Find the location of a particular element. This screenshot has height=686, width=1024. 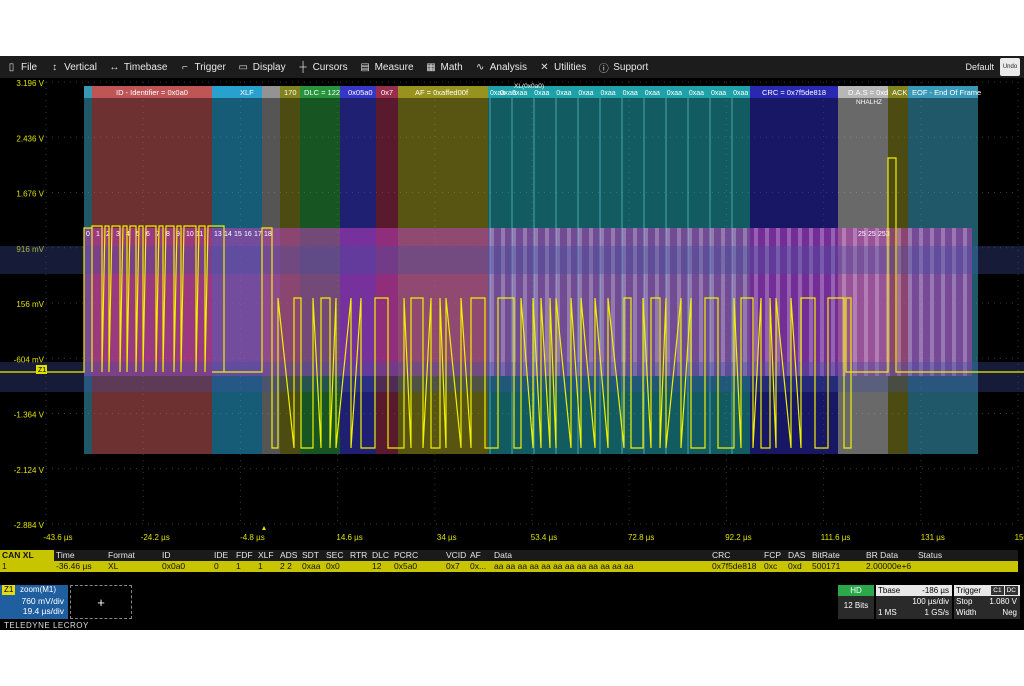

column-header: RTR is located at coordinates (358, 555).